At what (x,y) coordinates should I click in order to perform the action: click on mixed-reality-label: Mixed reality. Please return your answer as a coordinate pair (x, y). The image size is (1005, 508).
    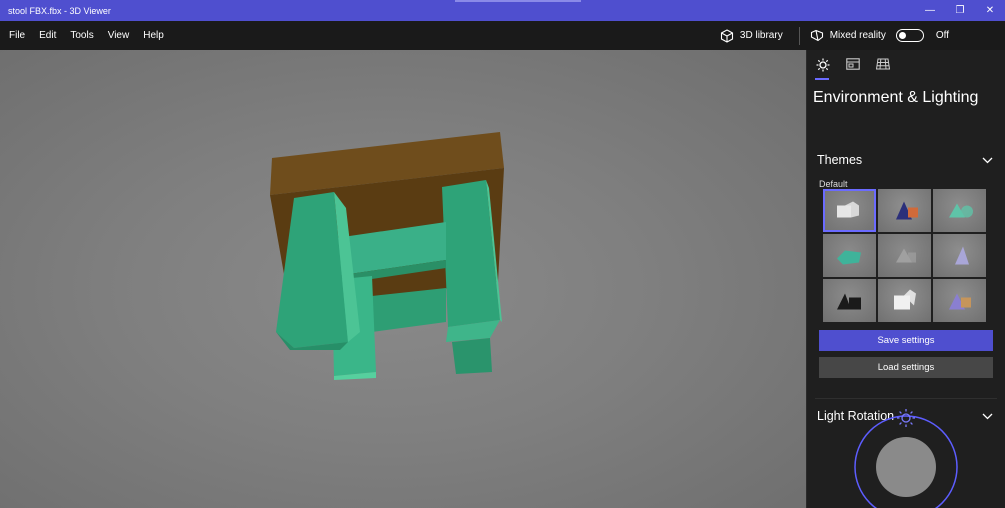
    Looking at the image, I should click on (857, 35).